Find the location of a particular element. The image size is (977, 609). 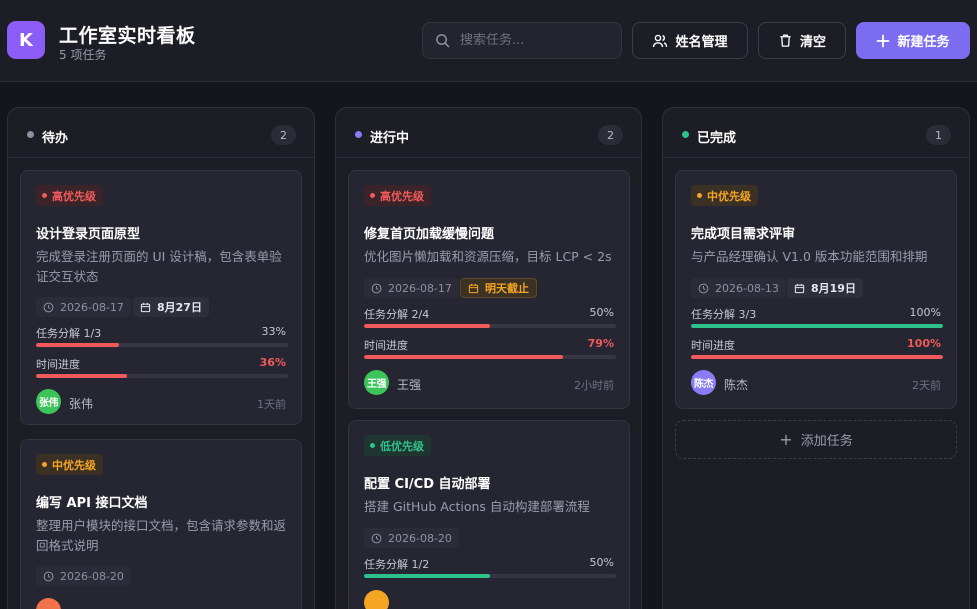

subtasks-label: 任务分解 1/3 is located at coordinates (69, 333).